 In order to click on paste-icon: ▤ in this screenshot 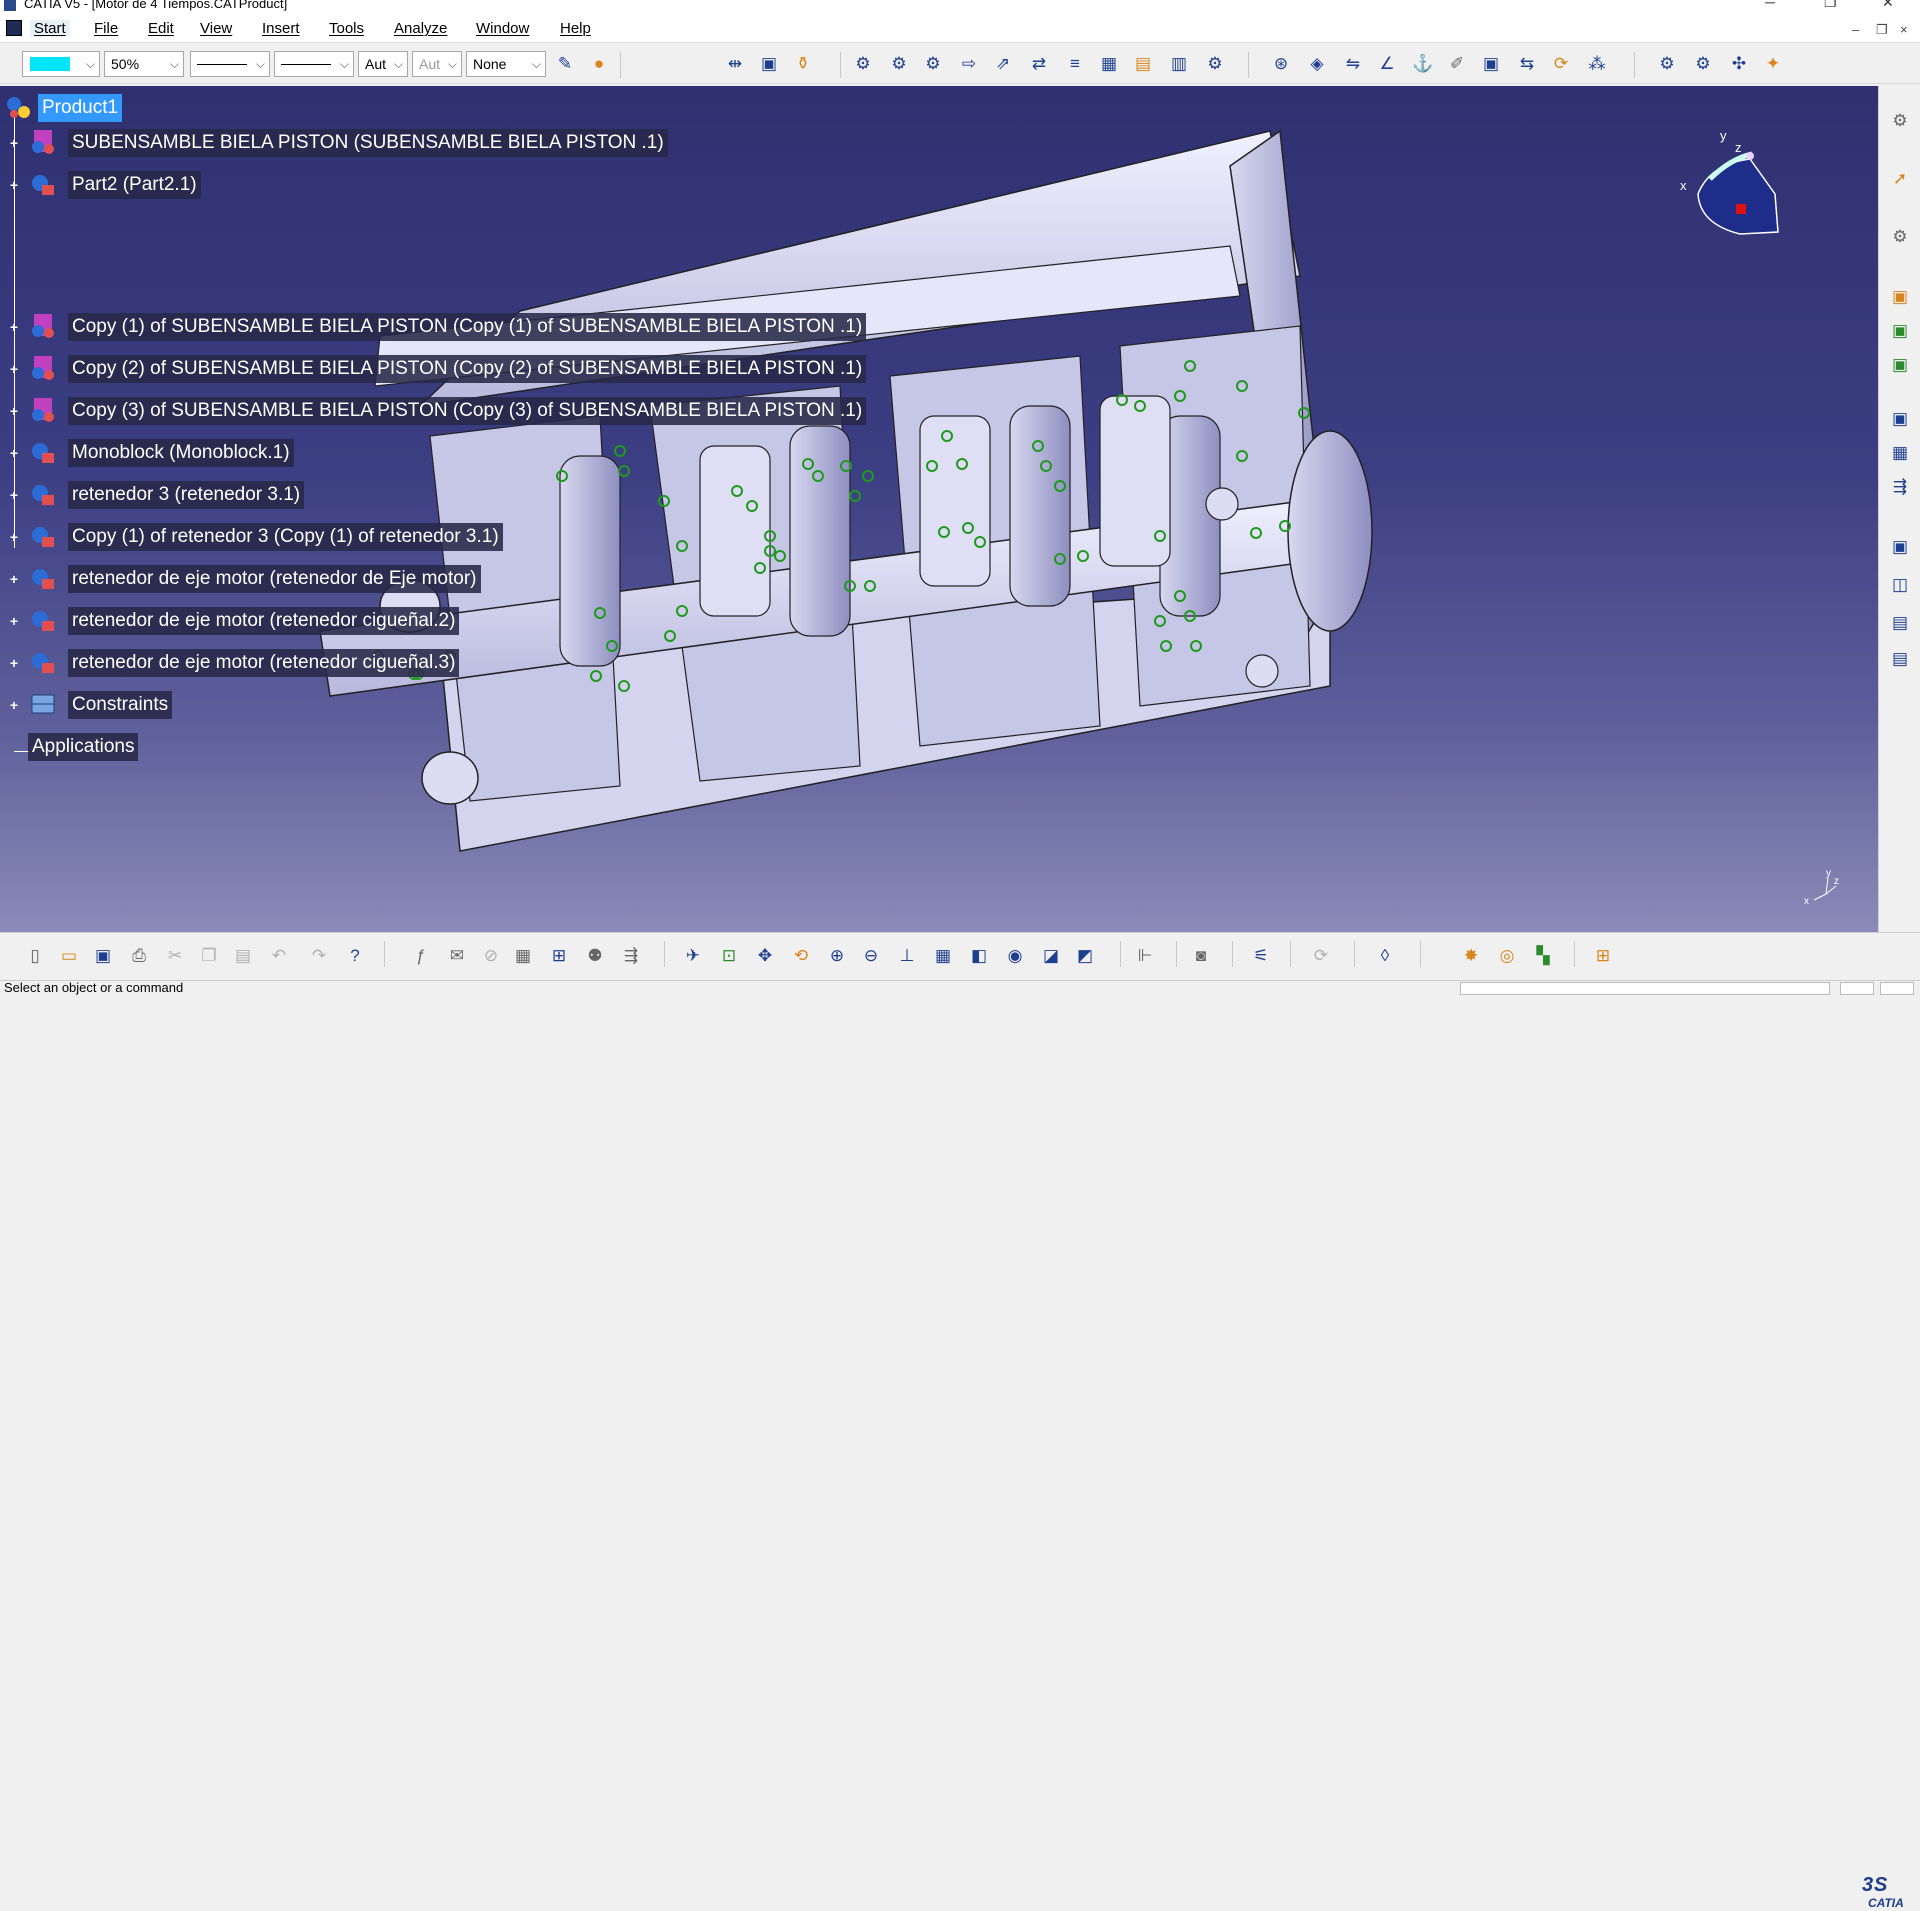, I will do `click(243, 956)`.